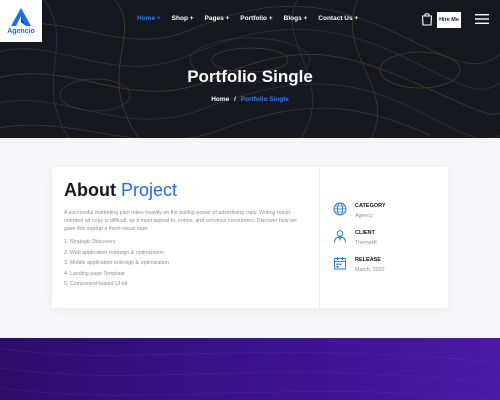  What do you see at coordinates (364, 216) in the screenshot?
I see `category-value: Agency` at bounding box center [364, 216].